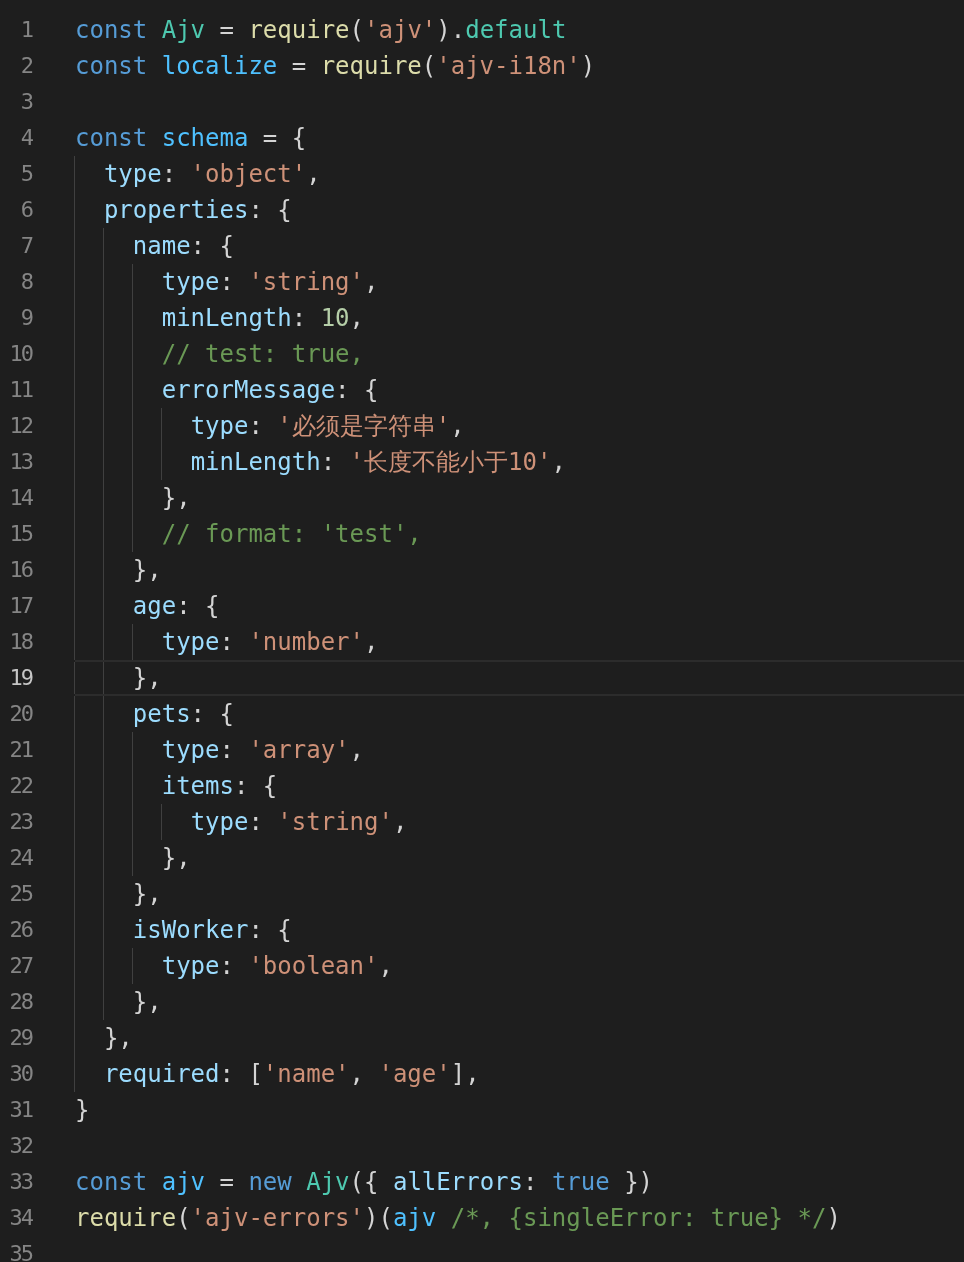 This screenshot has width=964, height=1262. What do you see at coordinates (327, 426) in the screenshot?
I see `code-line: type: '必须是字符串',` at bounding box center [327, 426].